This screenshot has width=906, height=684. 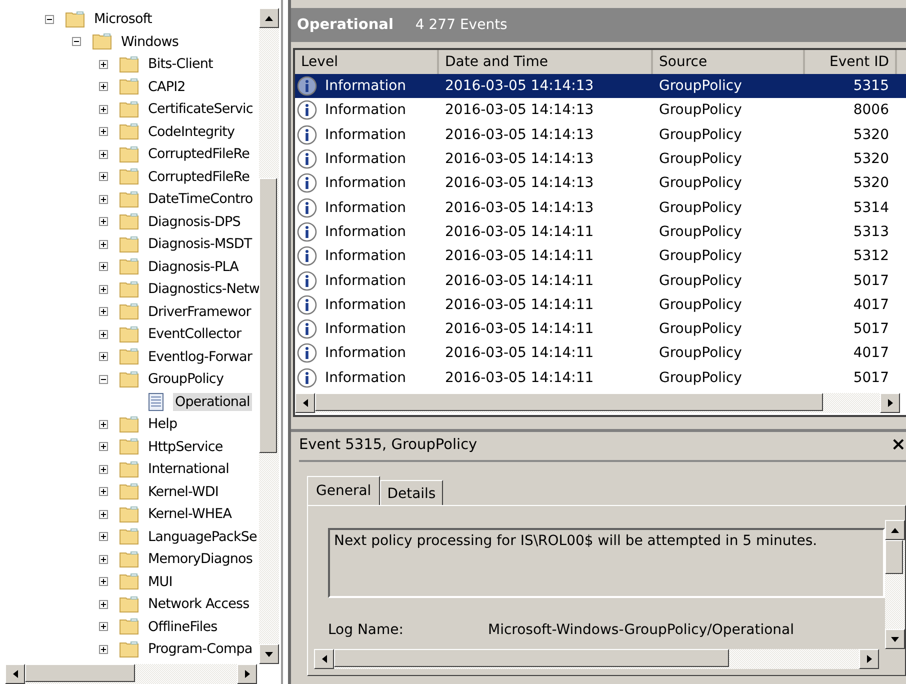 What do you see at coordinates (519, 353) in the screenshot?
I see `table-cell-text: 2016-03-05 14:14:11` at bounding box center [519, 353].